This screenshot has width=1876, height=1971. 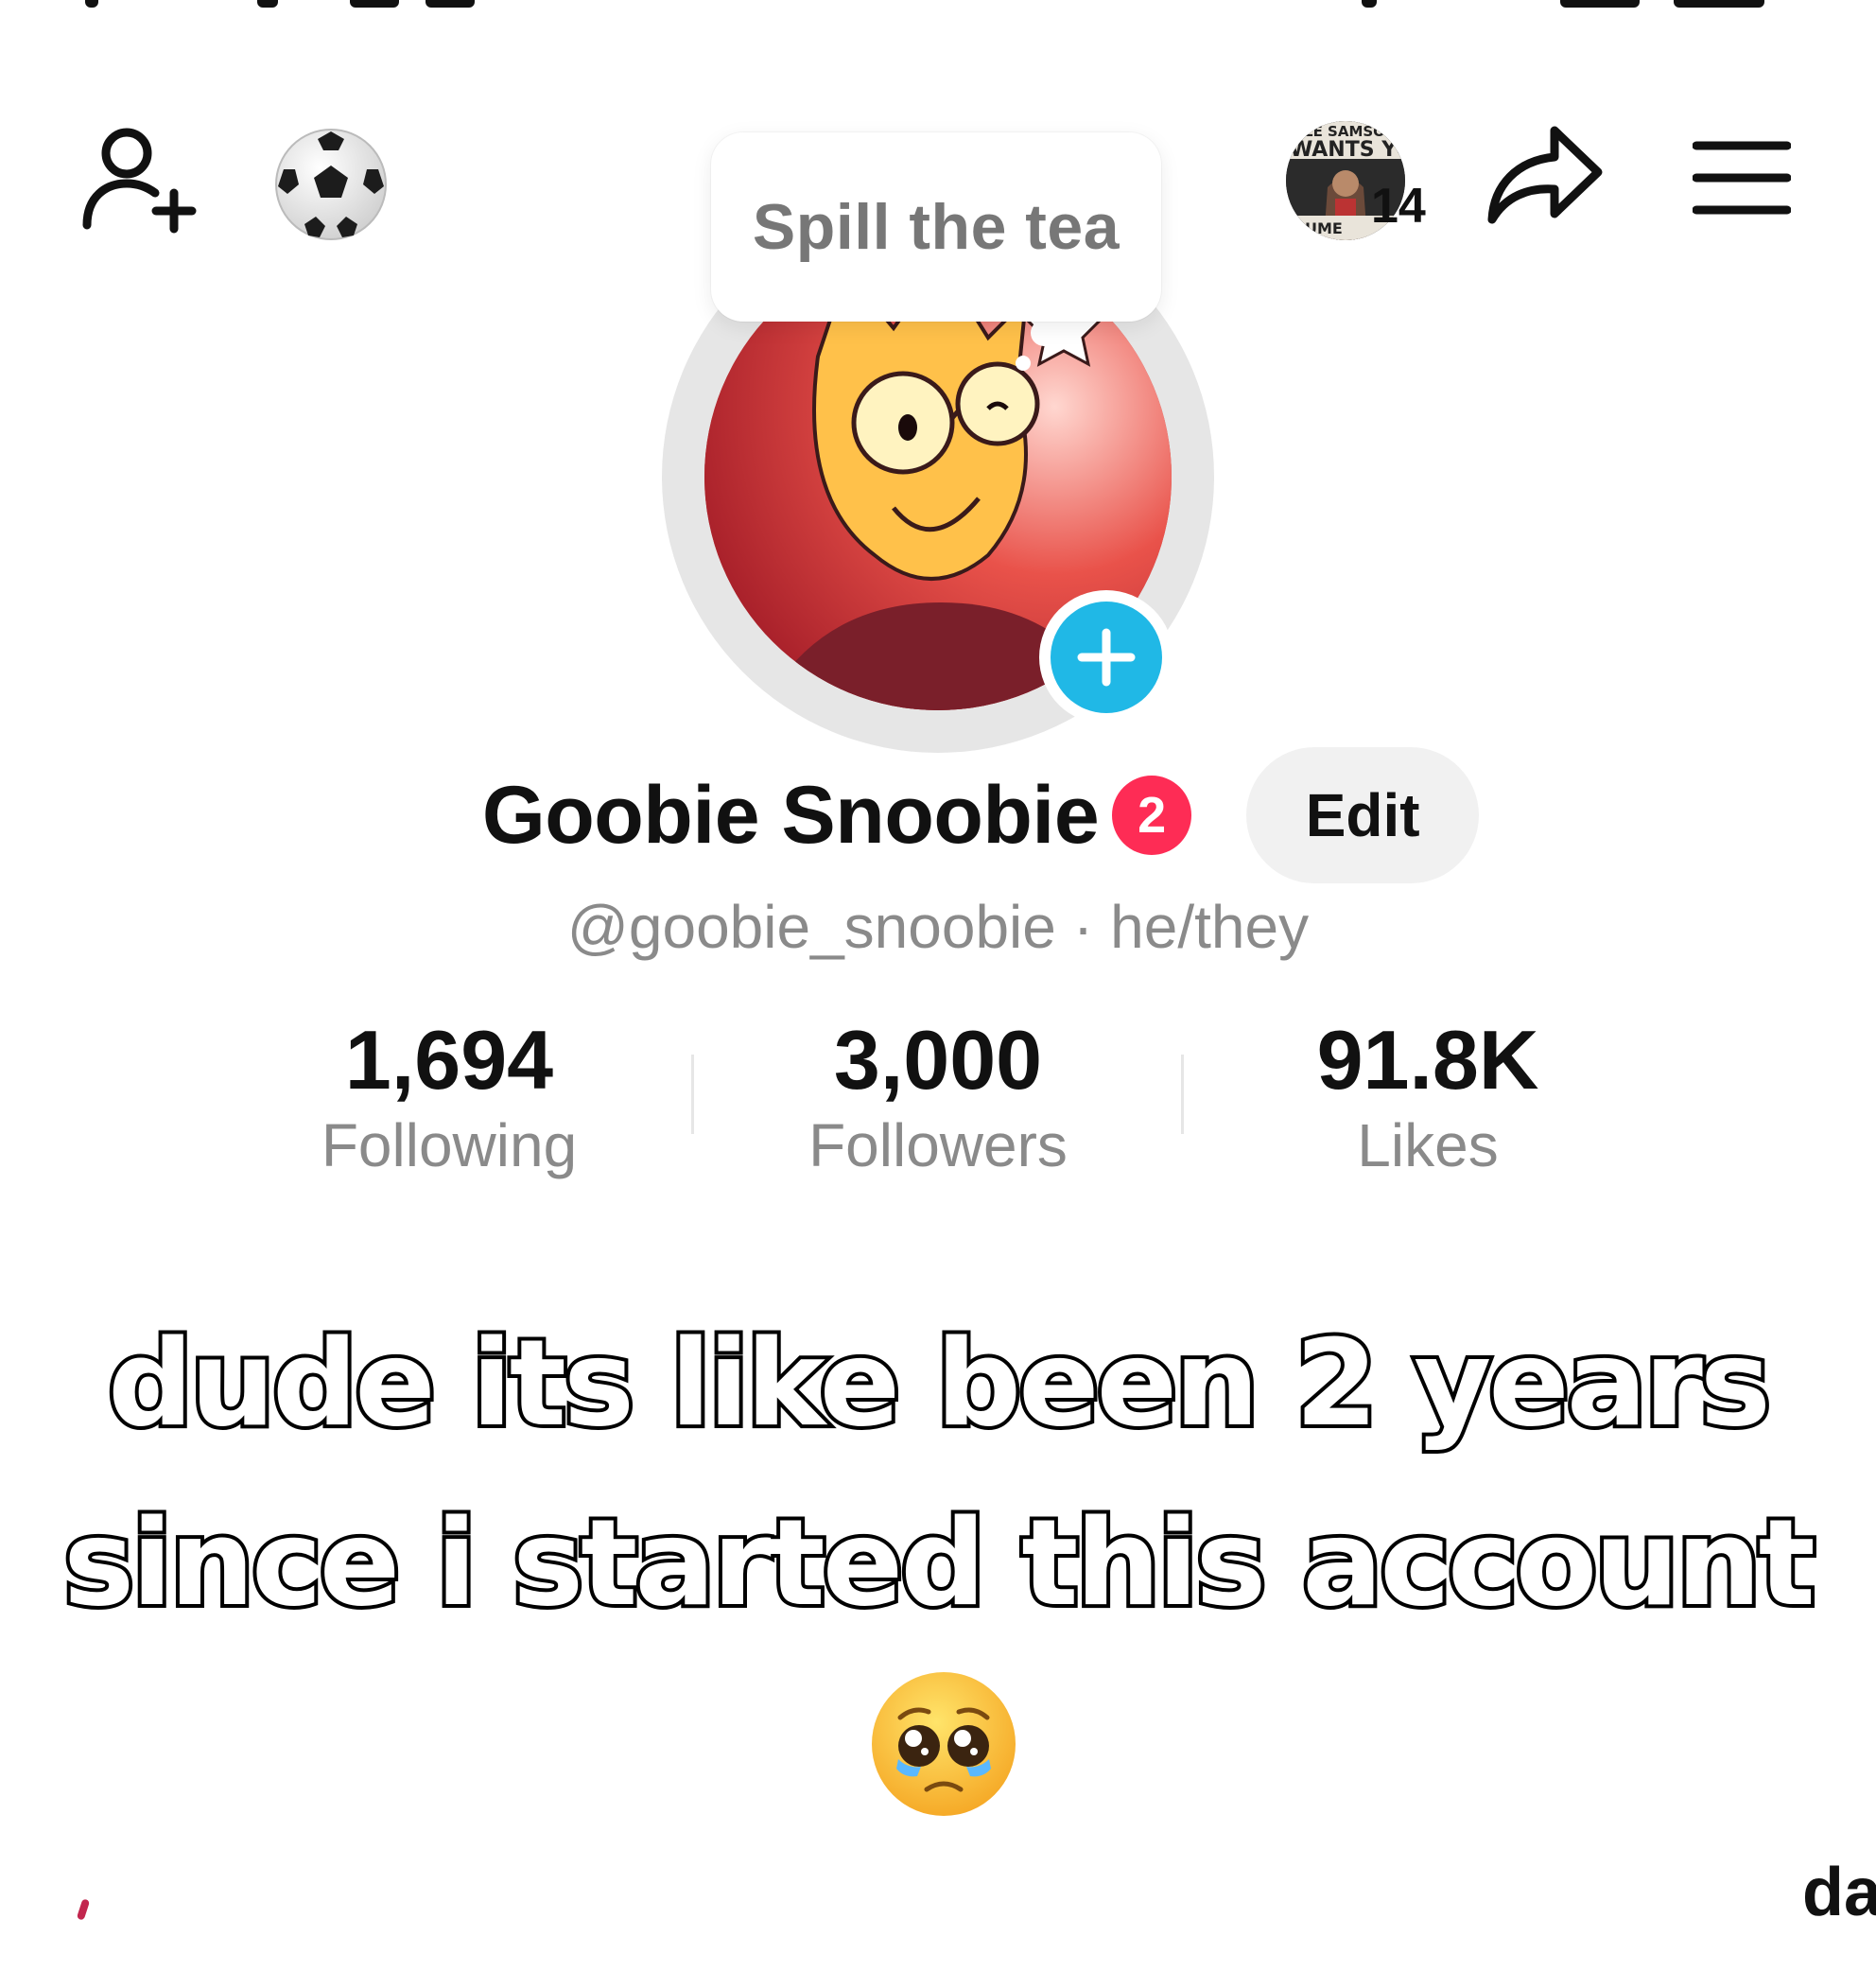 I want to click on stat-value: 3,000, so click(x=938, y=1060).